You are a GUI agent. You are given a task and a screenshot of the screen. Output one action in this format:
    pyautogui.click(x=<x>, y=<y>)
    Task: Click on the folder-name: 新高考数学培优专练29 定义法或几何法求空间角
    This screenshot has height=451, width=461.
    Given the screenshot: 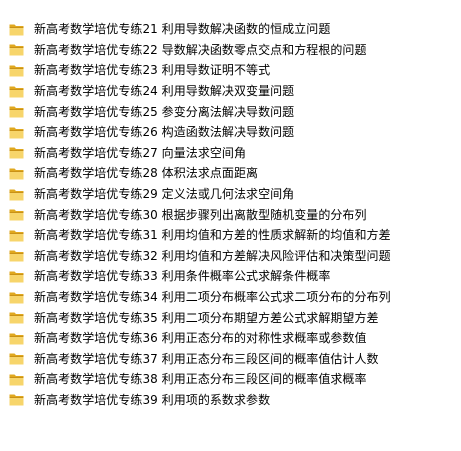 What is the action you would take?
    pyautogui.click(x=164, y=194)
    